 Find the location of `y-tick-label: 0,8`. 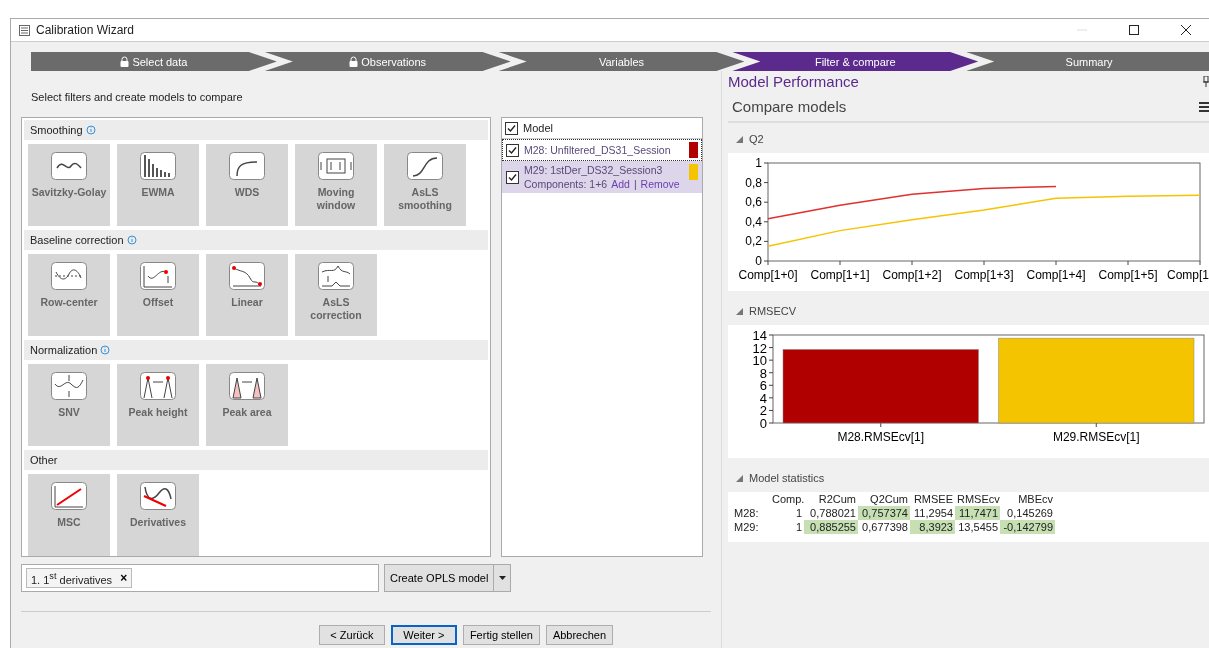

y-tick-label: 0,8 is located at coordinates (757, 182).